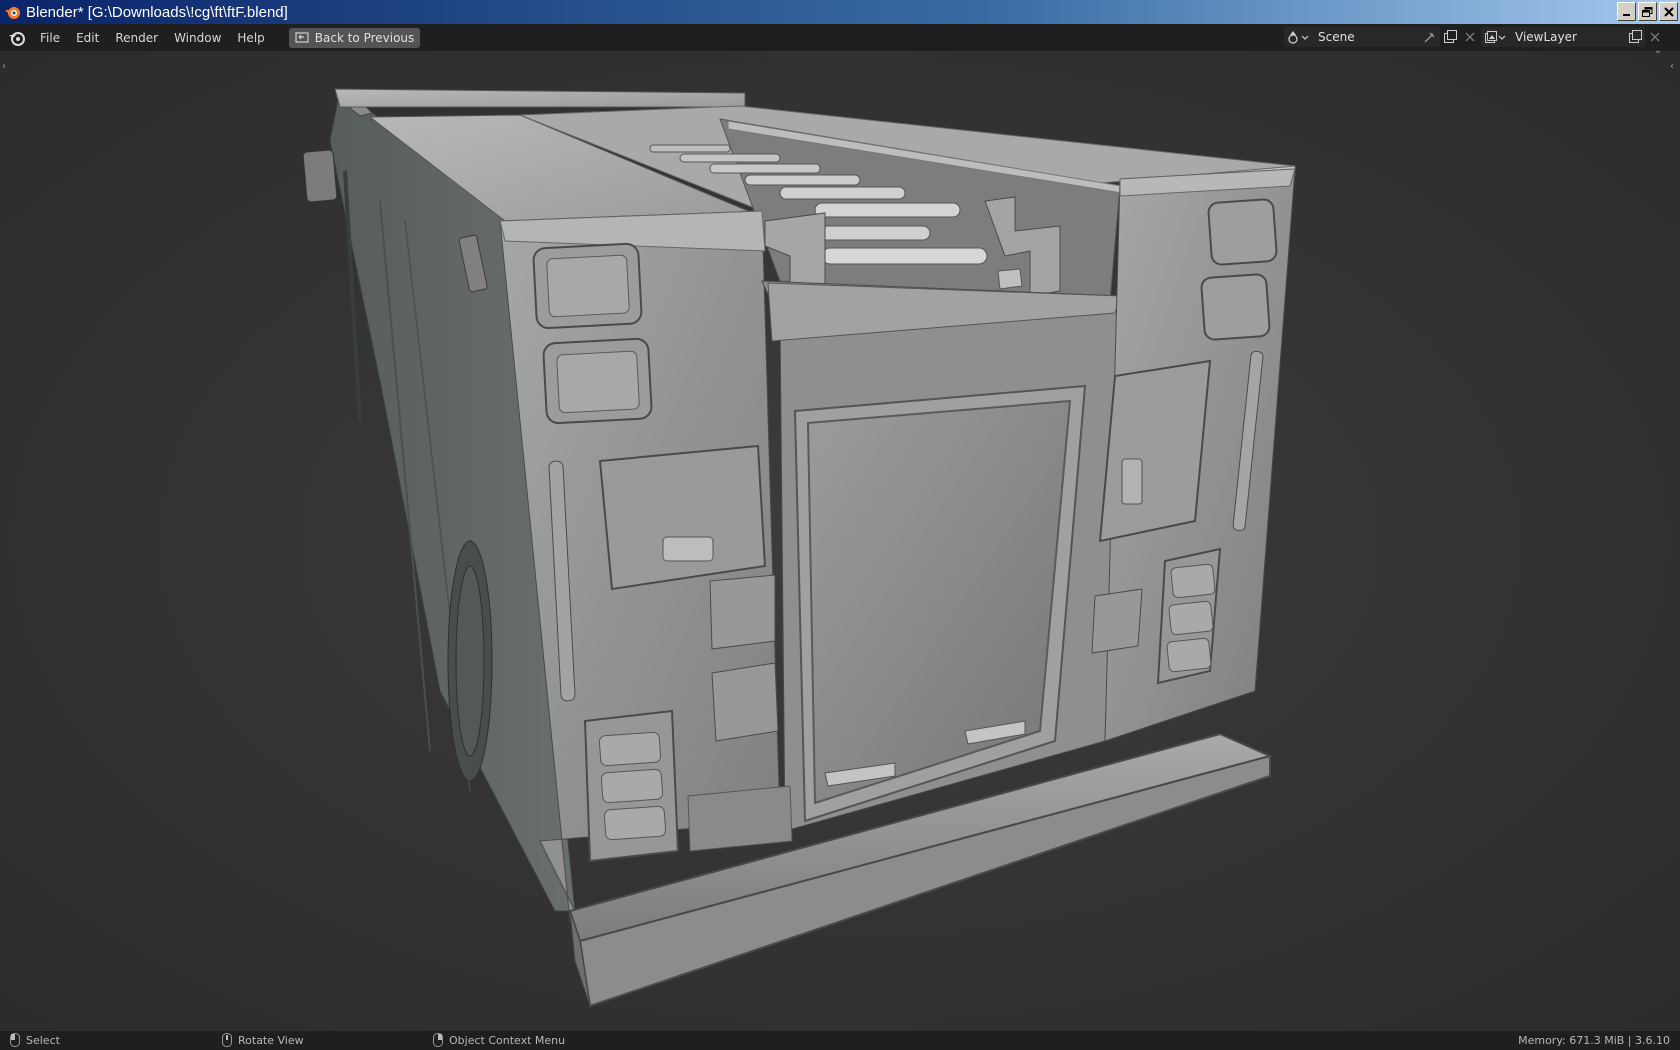  I want to click on scene-delete-button, so click(1470, 37).